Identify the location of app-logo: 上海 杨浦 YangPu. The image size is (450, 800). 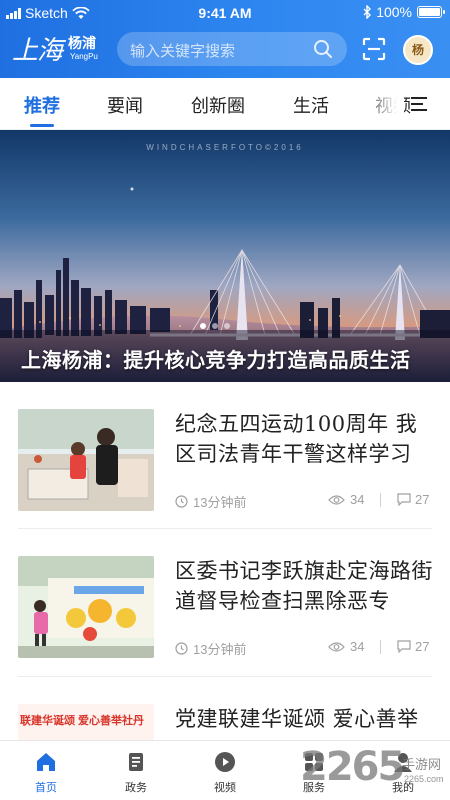
(60, 48).